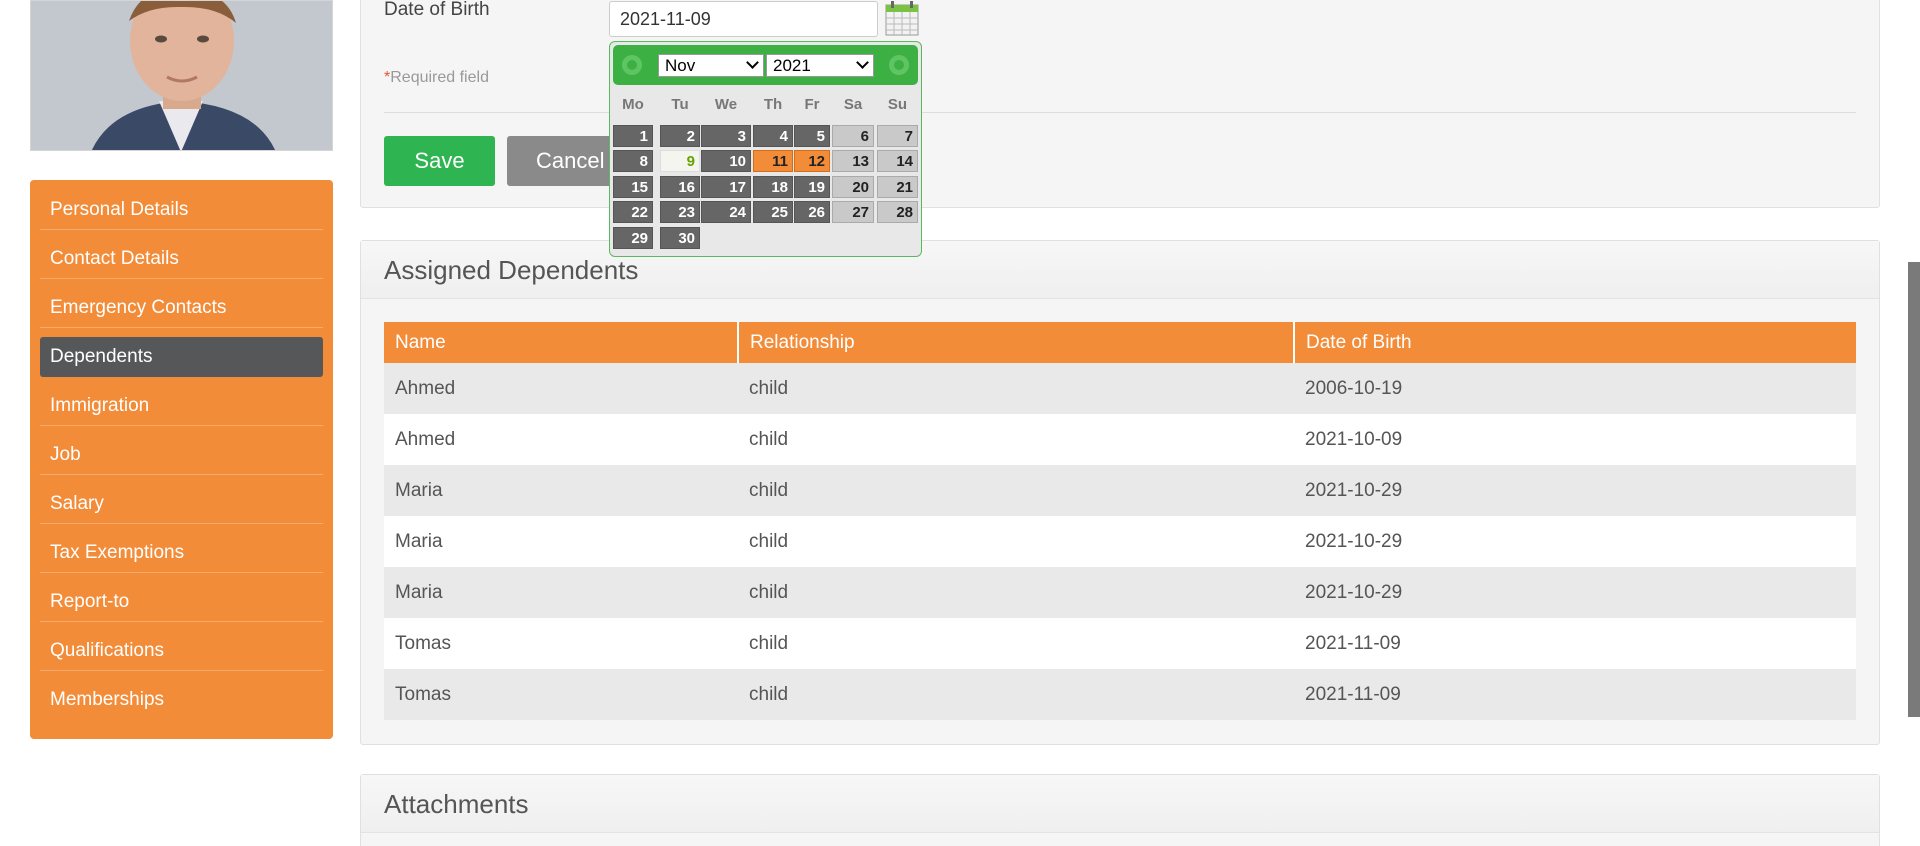 This screenshot has height=846, width=1920. I want to click on table-row: Ahmed child 2021-10-09, so click(1120, 439).